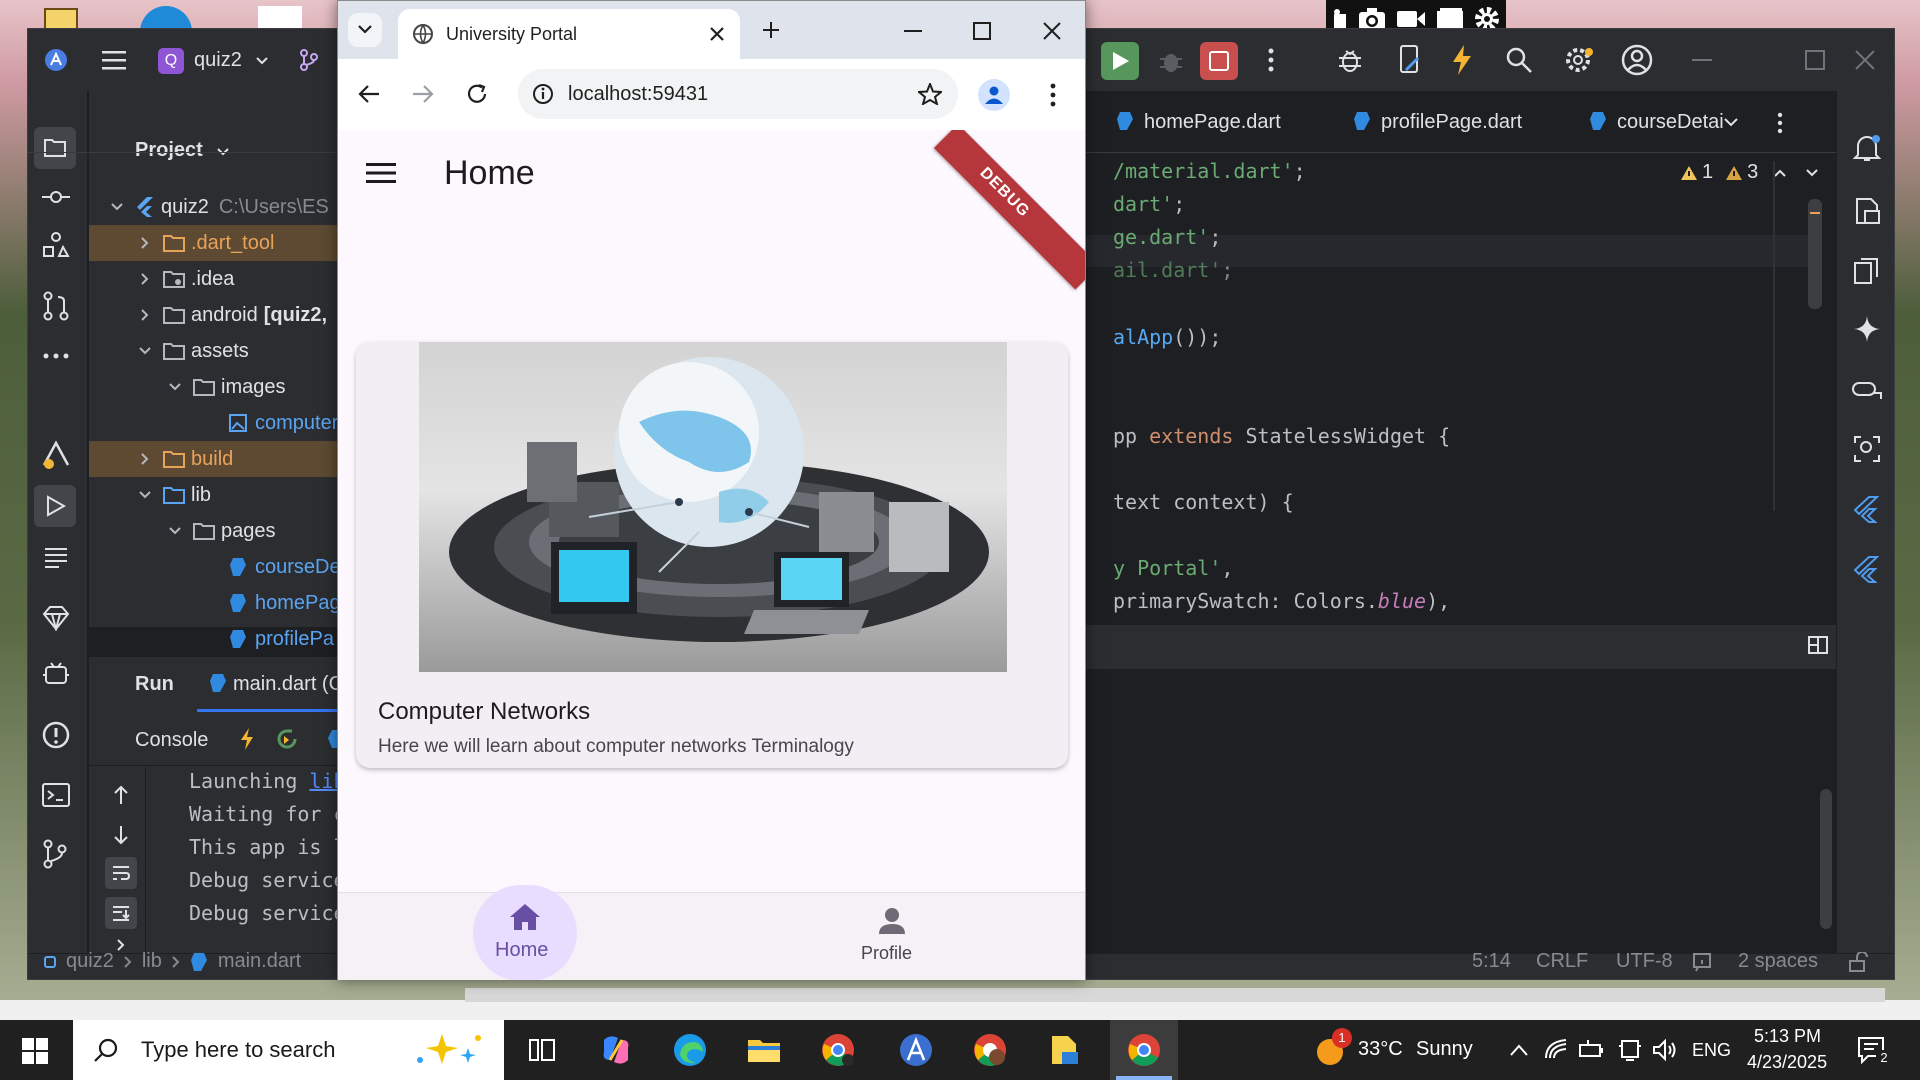 The image size is (1920, 1080). Describe the element at coordinates (56, 455) in the screenshot. I see `flutter-inspector-icon` at that location.